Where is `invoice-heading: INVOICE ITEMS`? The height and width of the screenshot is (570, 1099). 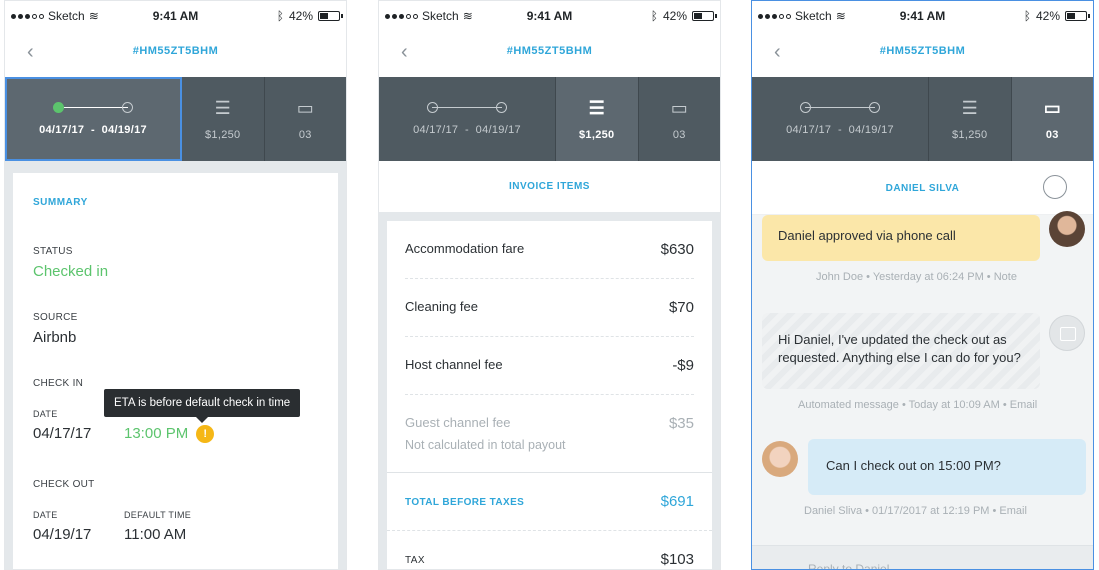 invoice-heading: INVOICE ITEMS is located at coordinates (549, 187).